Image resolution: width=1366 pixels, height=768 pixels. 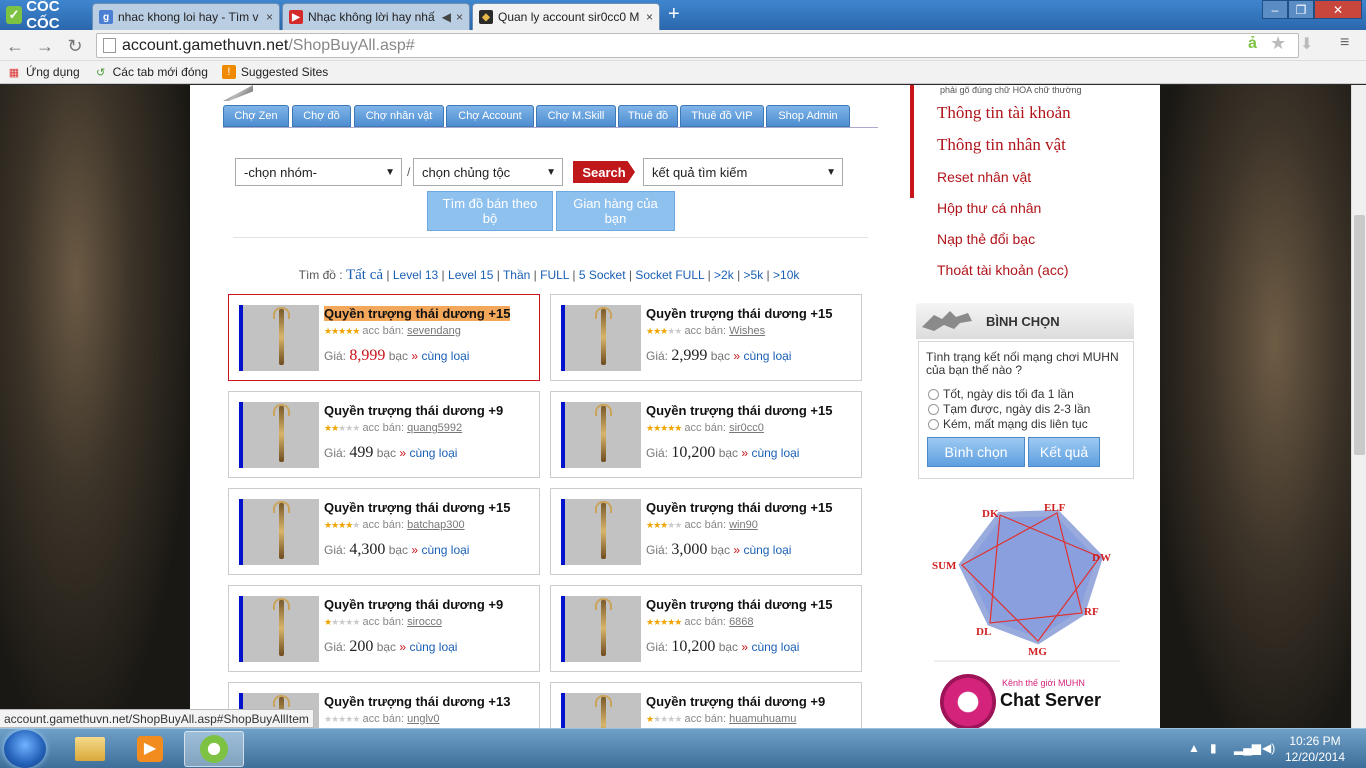 I want to click on media-player-taskbar-button: ▶, so click(x=150, y=749).